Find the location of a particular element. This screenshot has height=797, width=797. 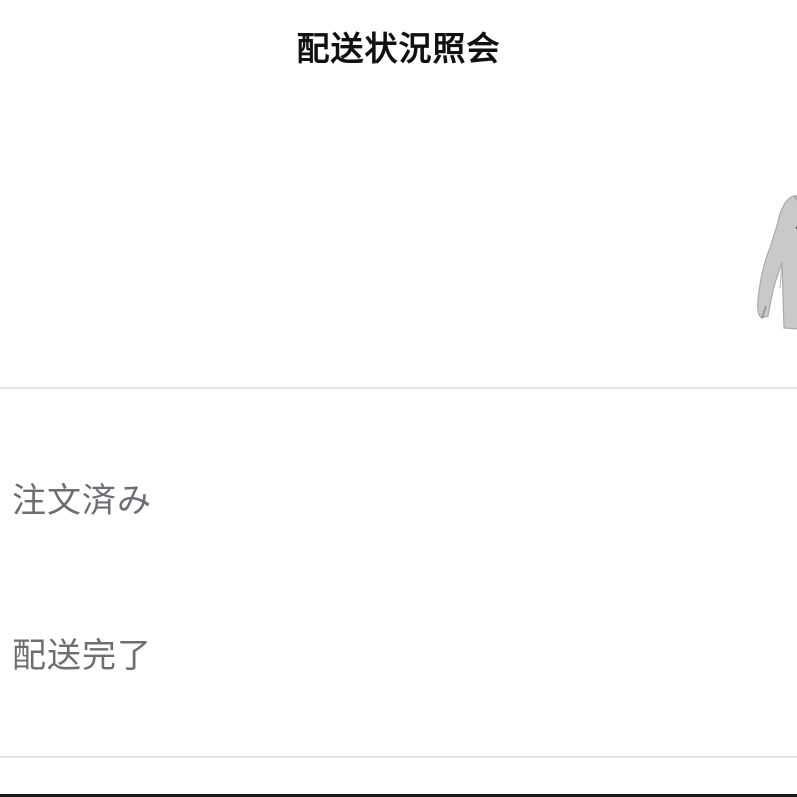

status-ordered: 注文済み is located at coordinates (82, 501).